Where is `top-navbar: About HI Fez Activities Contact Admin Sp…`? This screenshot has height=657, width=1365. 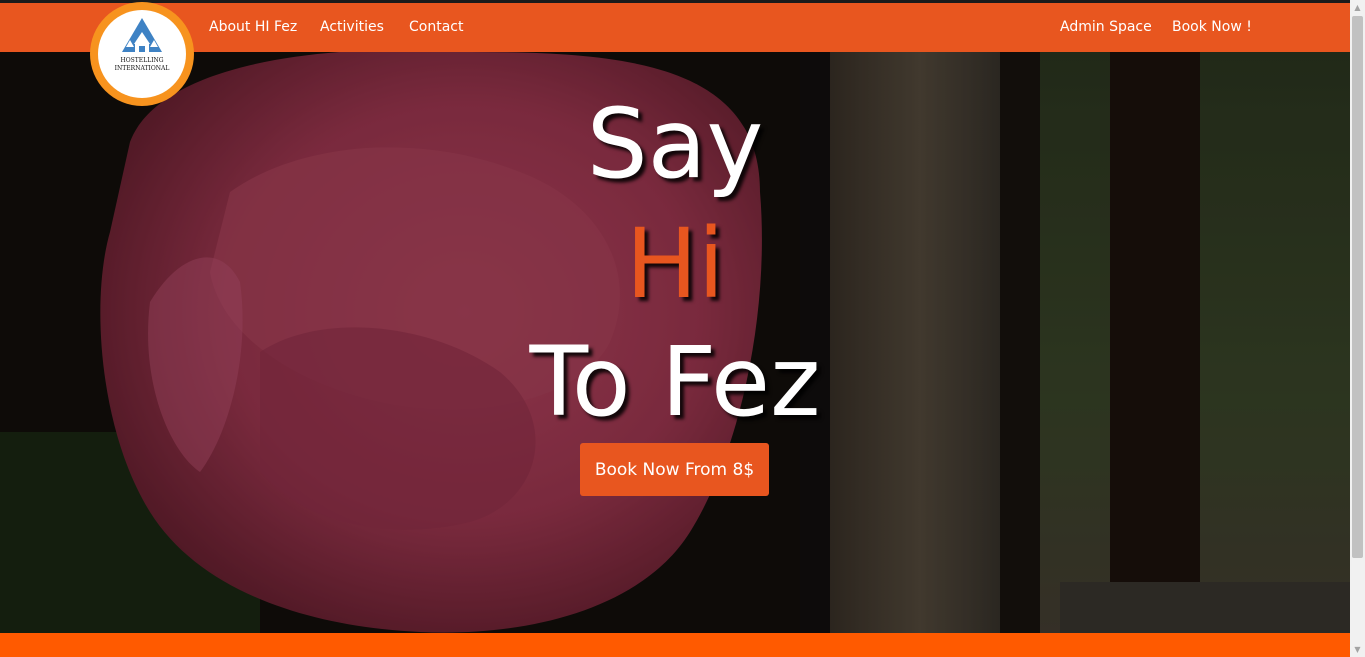 top-navbar: About HI Fez Activities Contact Admin Sp… is located at coordinates (675, 27).